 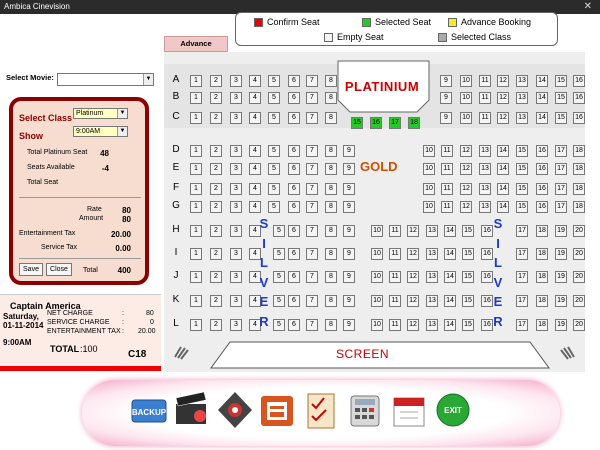 What do you see at coordinates (542, 207) in the screenshot?
I see `seat-g16: 16` at bounding box center [542, 207].